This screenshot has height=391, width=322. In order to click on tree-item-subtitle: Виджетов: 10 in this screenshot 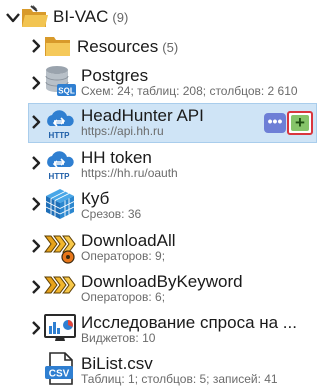, I will do `click(118, 338)`.